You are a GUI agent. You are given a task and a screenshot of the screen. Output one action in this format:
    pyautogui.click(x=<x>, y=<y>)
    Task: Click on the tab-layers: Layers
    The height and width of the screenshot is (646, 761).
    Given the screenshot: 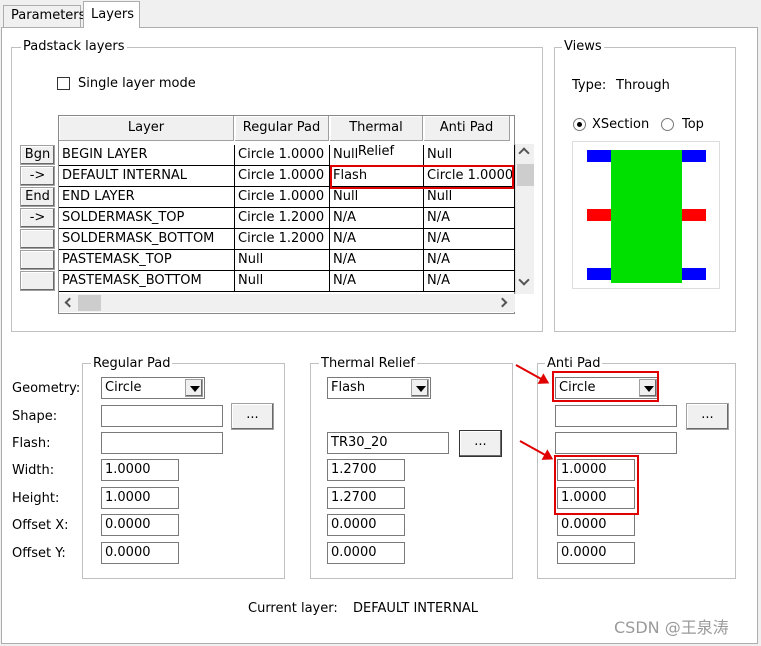 What is the action you would take?
    pyautogui.click(x=111, y=14)
    